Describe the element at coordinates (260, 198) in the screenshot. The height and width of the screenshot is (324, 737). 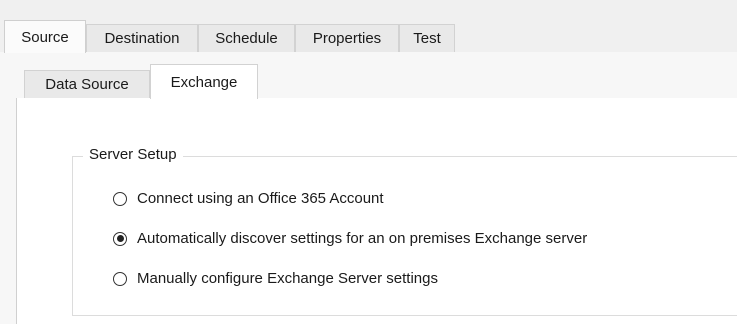
I see `radio-office365-label: Connect using an Office 365 Account` at that location.